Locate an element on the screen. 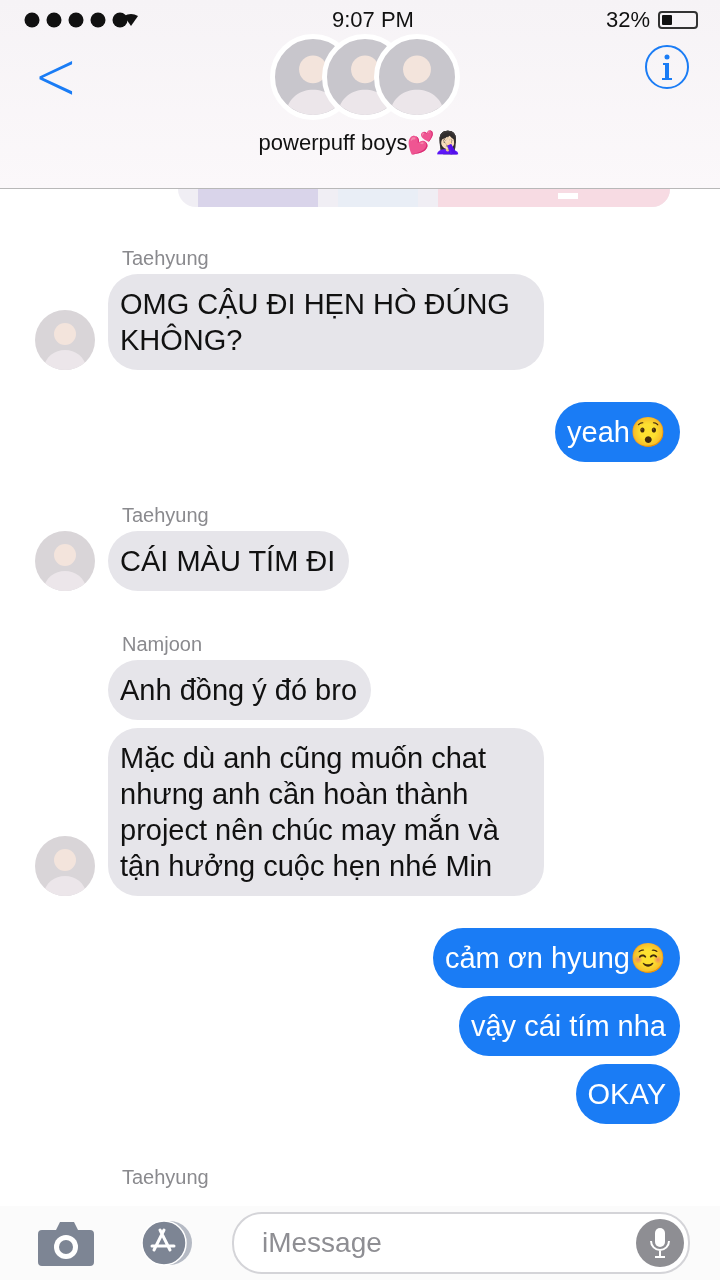  conversation-title: powerpuff boys💕🤦🏻‍♀ is located at coordinates (360, 143).